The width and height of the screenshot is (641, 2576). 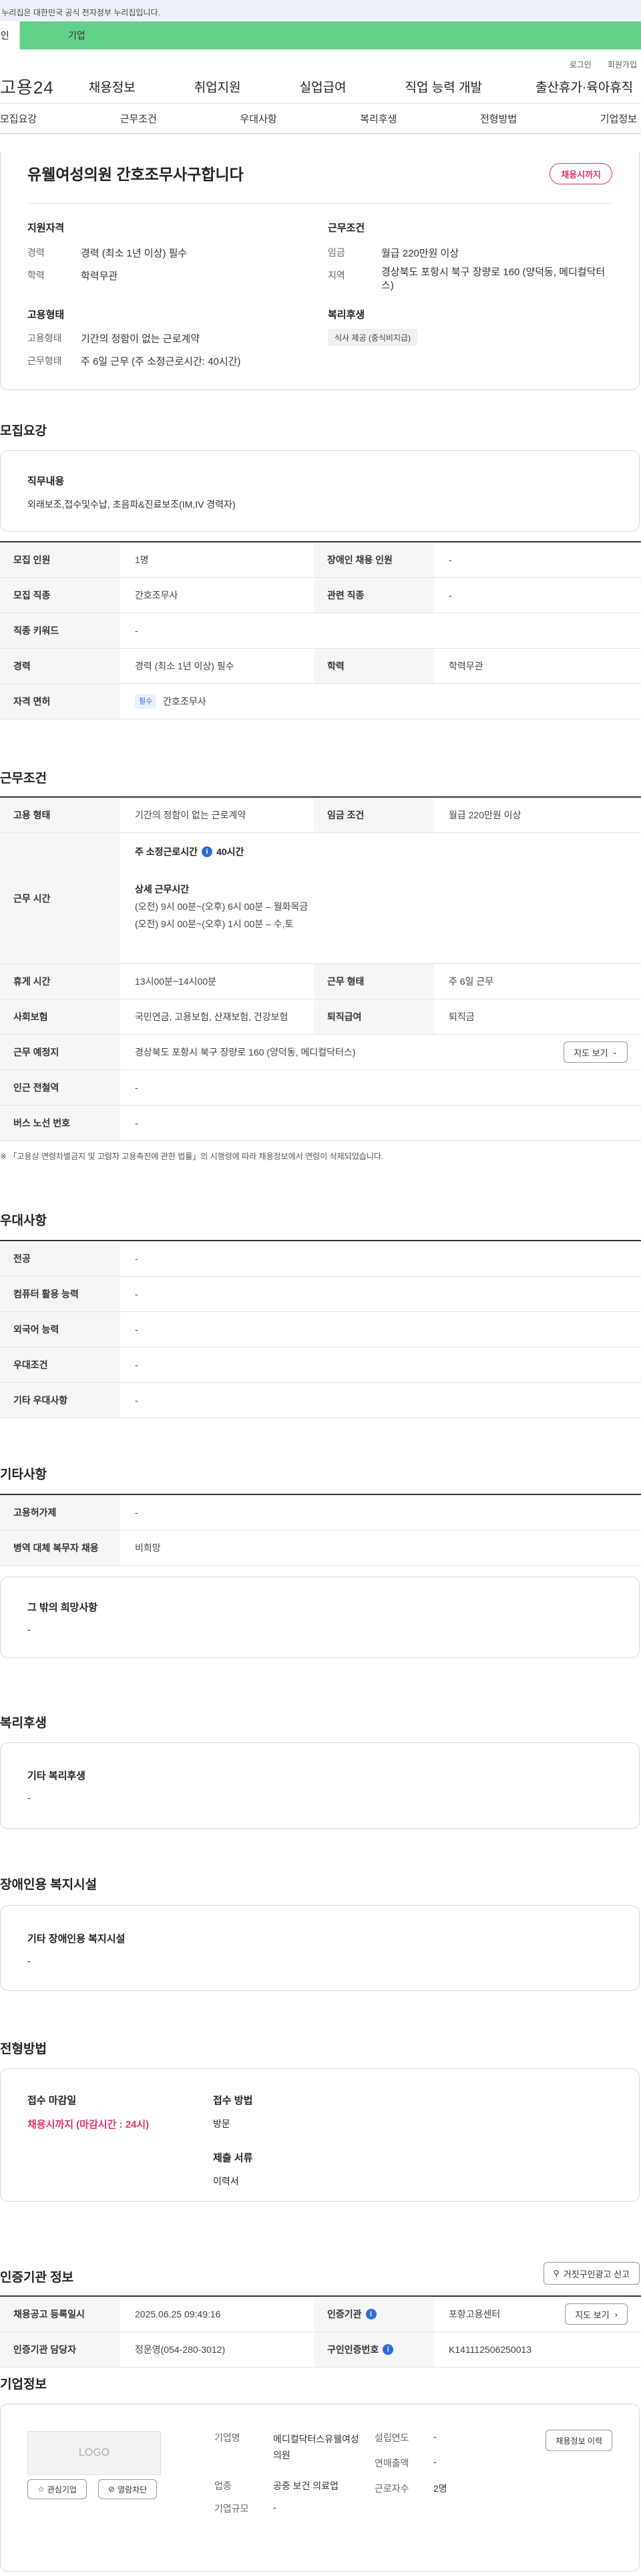 What do you see at coordinates (10, 35) in the screenshot?
I see `tab-personal: 개인` at bounding box center [10, 35].